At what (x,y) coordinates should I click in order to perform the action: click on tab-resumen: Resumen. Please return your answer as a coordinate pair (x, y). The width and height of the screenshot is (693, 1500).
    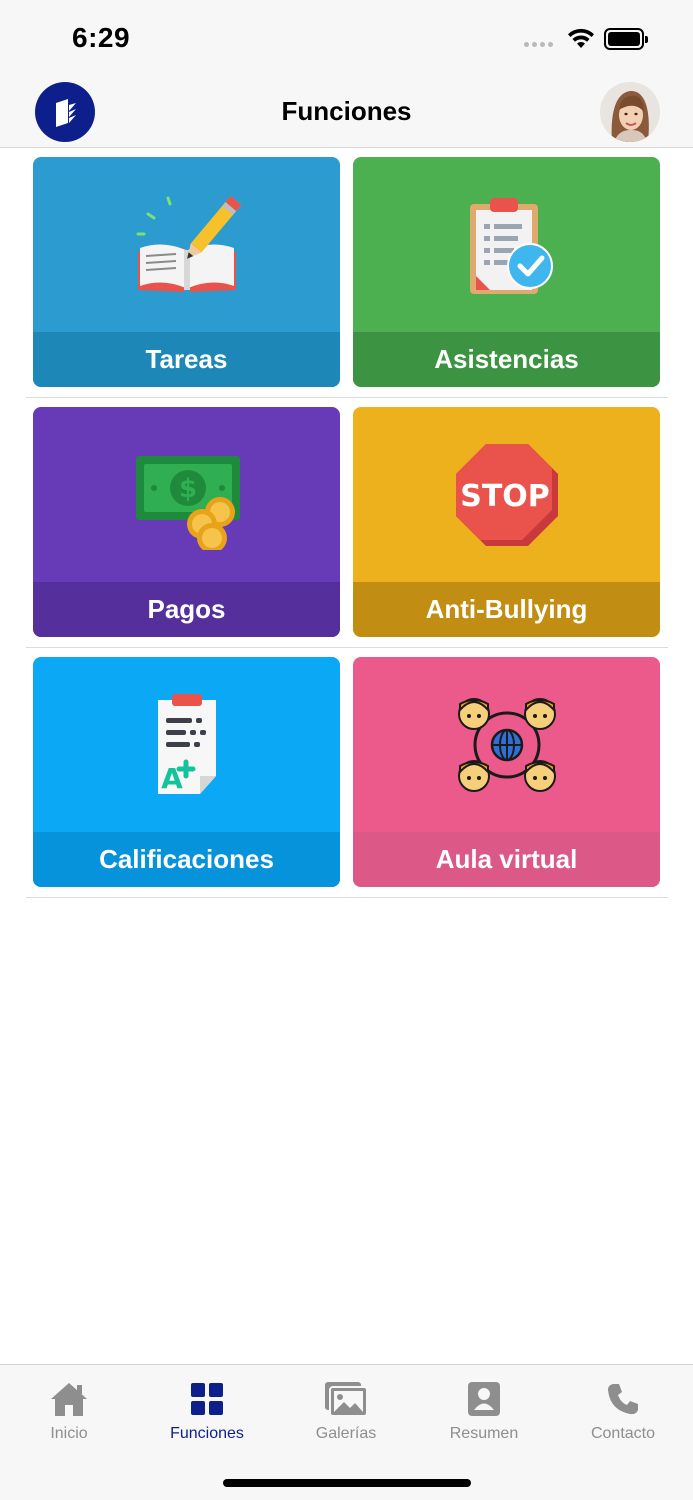
    Looking at the image, I should click on (484, 1411).